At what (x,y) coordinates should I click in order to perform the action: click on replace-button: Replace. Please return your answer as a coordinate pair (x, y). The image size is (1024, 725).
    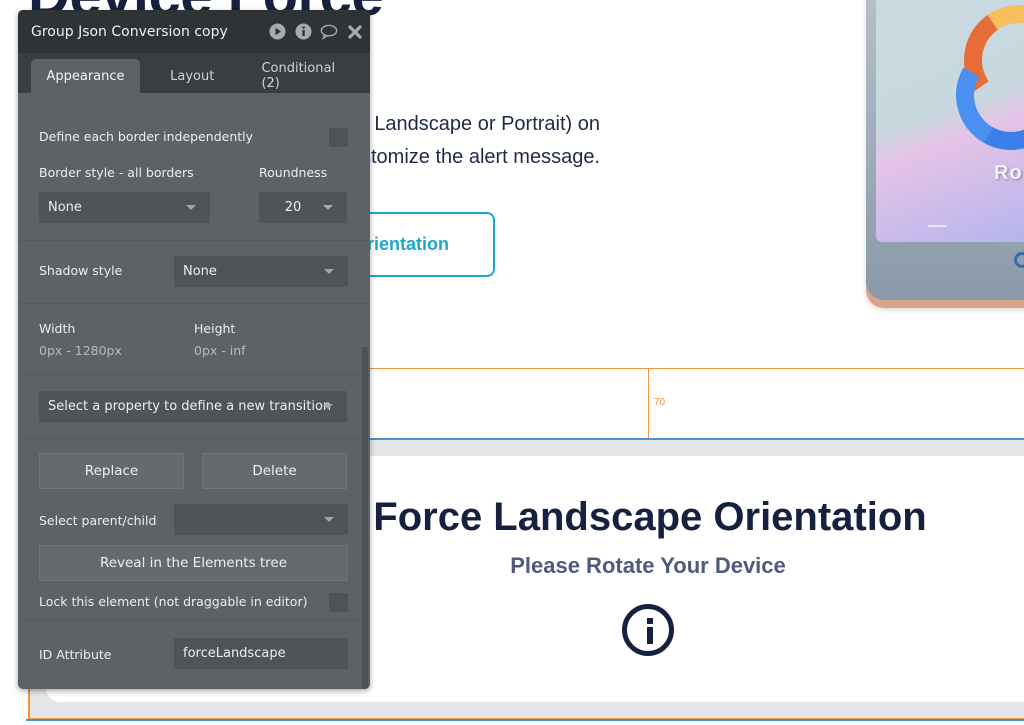
    Looking at the image, I should click on (111, 471).